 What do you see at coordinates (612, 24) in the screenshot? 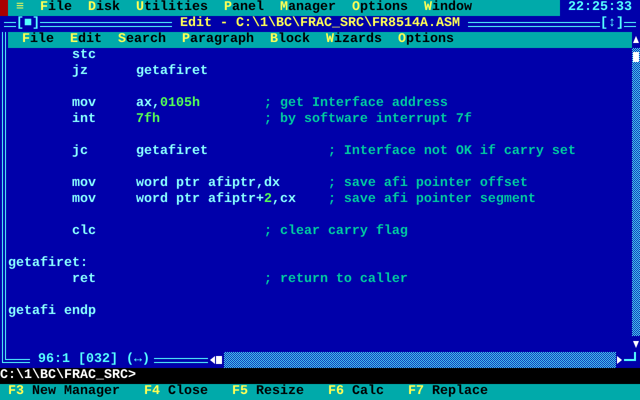
I see `zoom-box: [↕]` at bounding box center [612, 24].